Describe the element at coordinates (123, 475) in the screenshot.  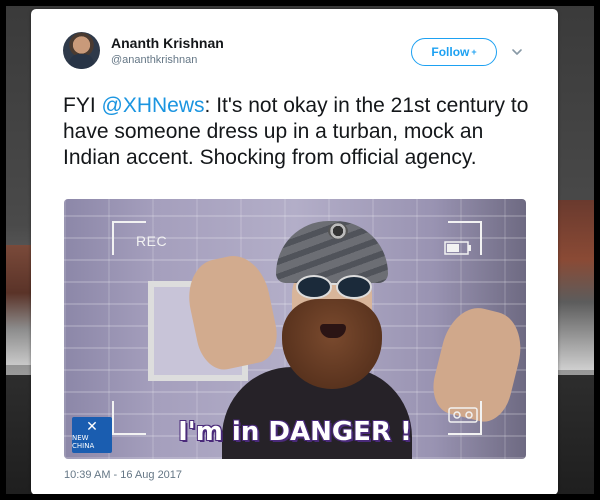
I see `tweet-timestamp: 10:39 AM - 16 Aug 2017` at that location.